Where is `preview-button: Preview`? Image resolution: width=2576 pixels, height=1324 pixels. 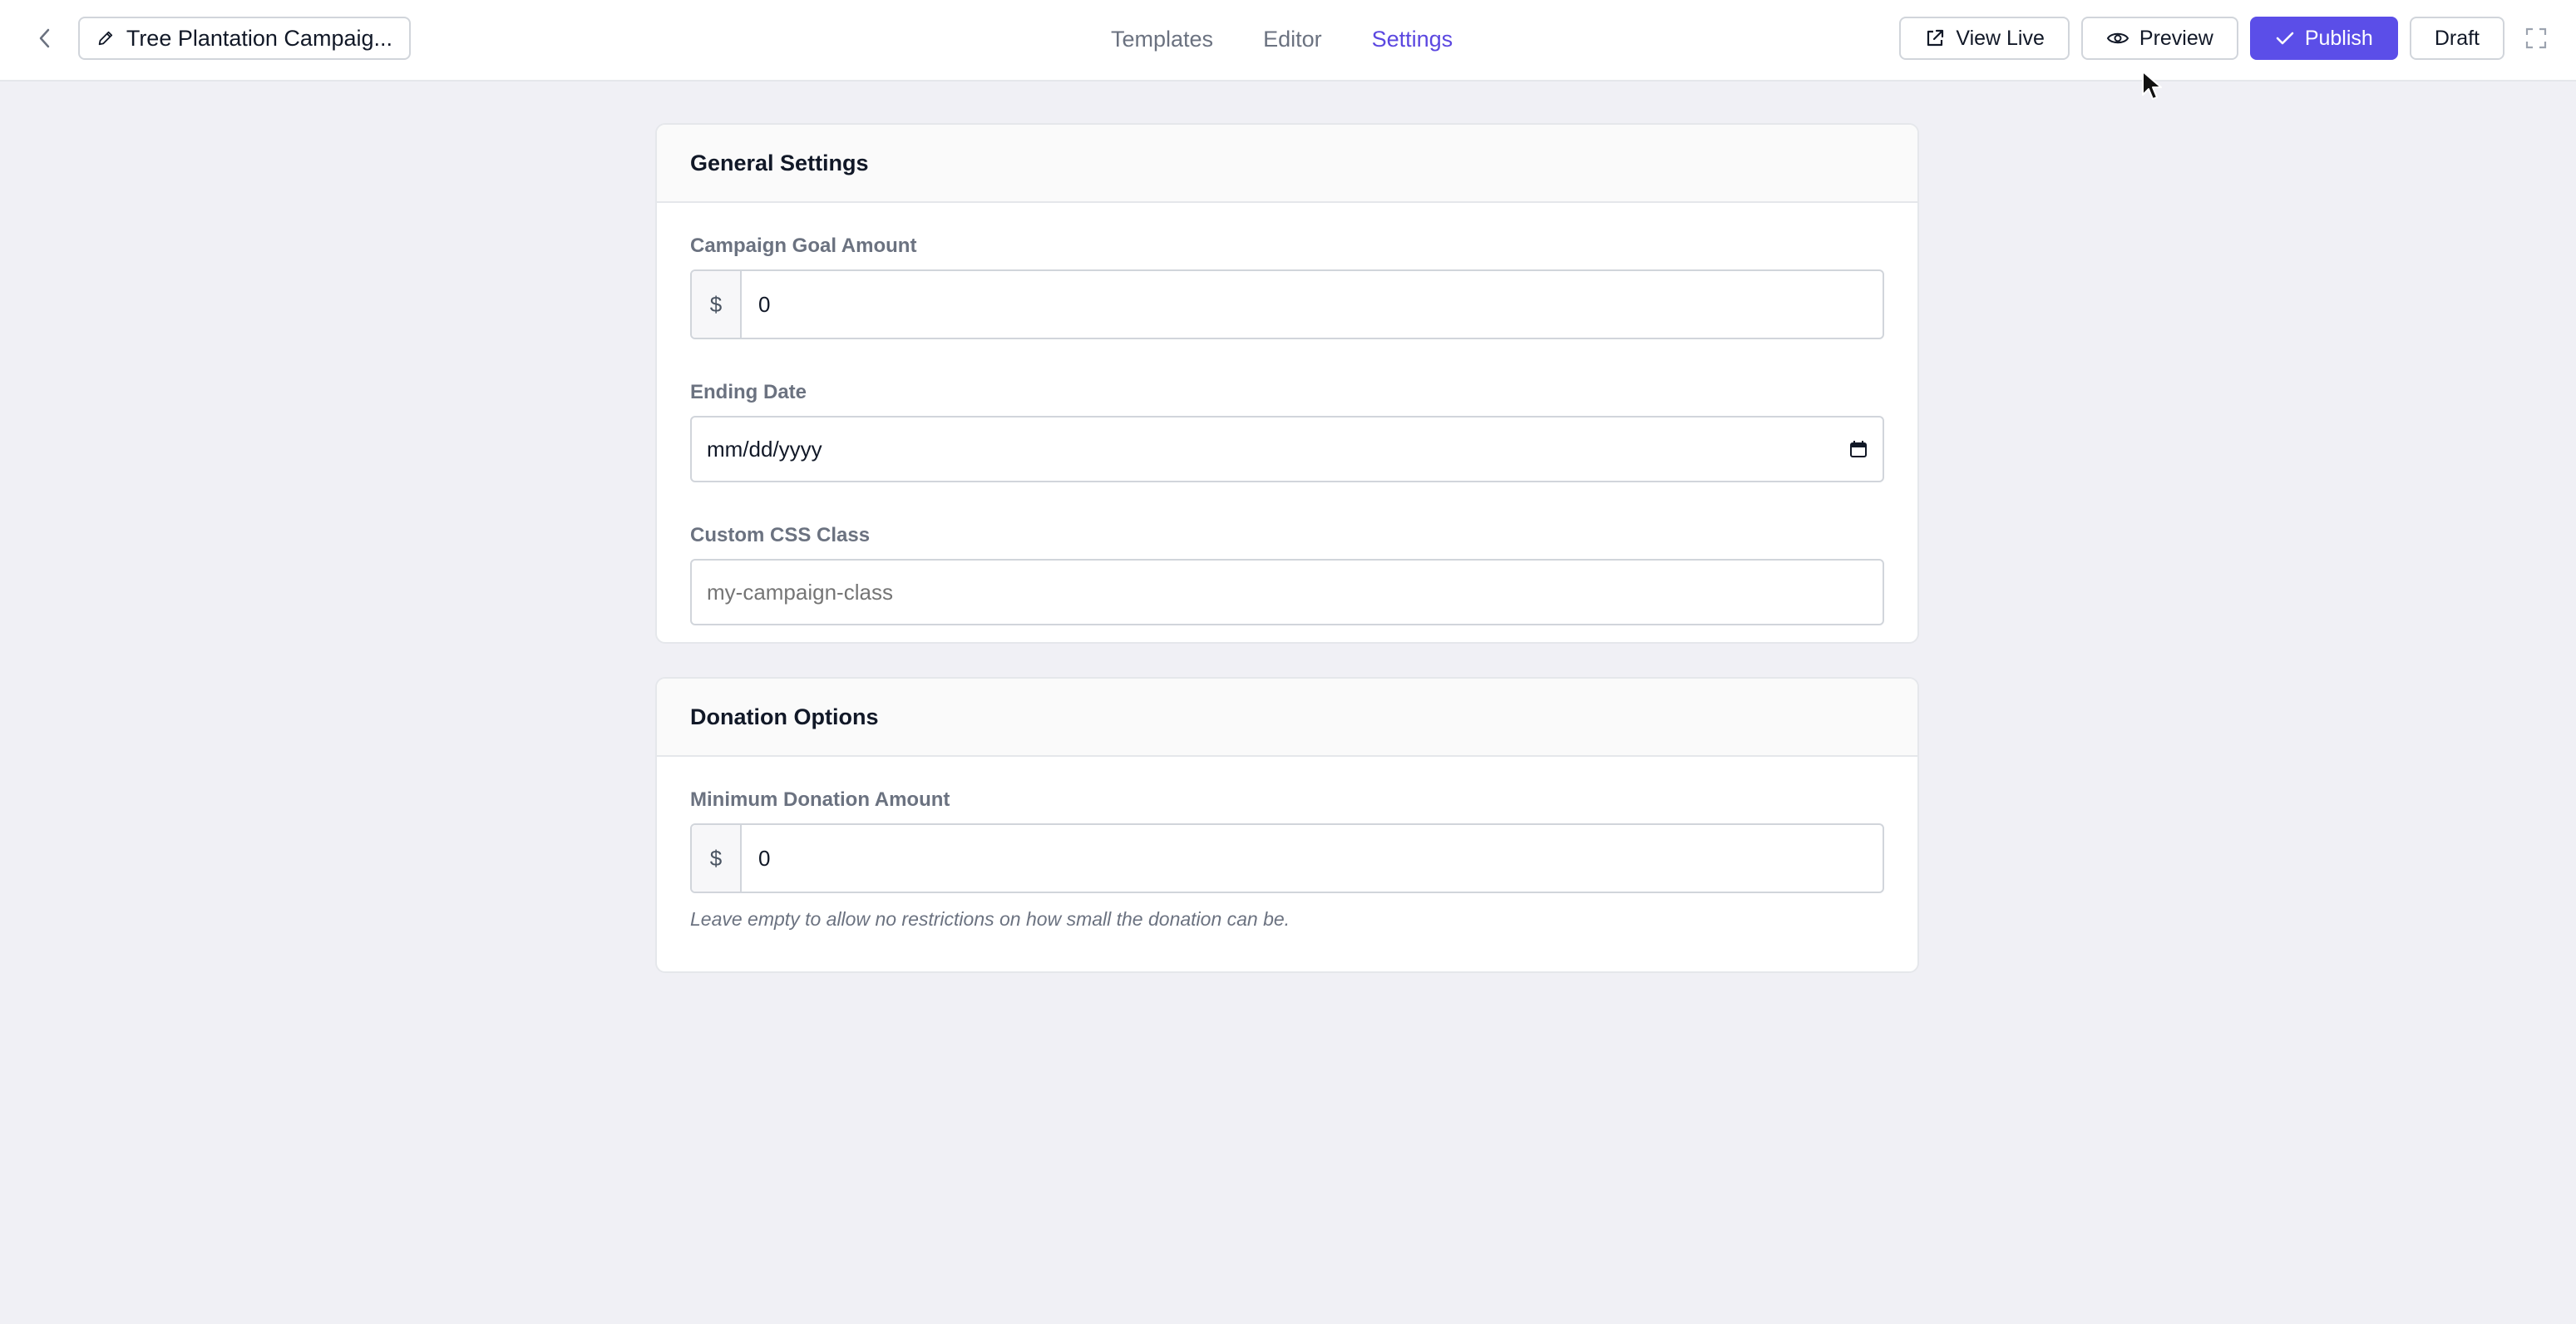
preview-button: Preview is located at coordinates (2159, 38).